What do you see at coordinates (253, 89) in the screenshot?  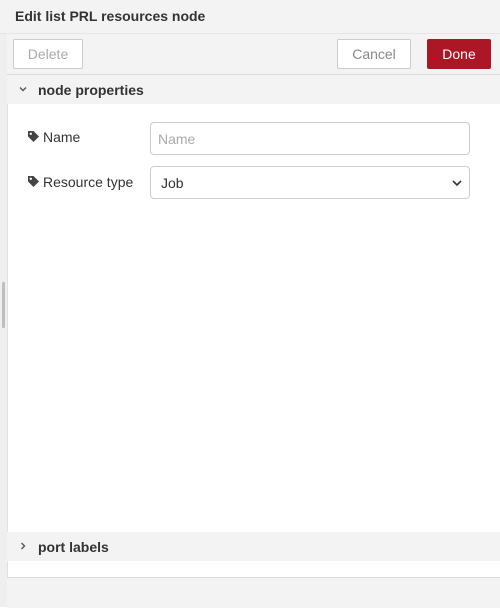 I see `node-properties-header: node properties` at bounding box center [253, 89].